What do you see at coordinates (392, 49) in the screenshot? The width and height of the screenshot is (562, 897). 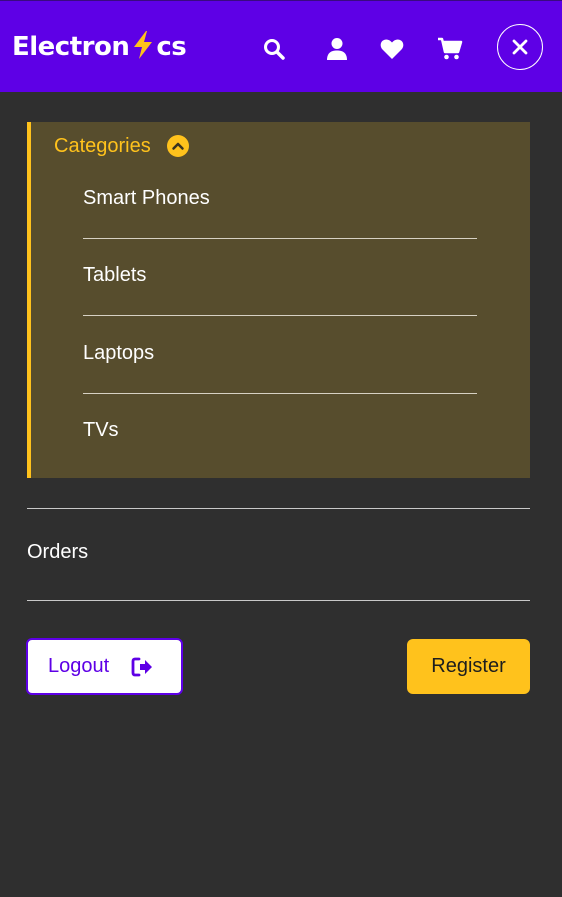 I see `heart-icon` at bounding box center [392, 49].